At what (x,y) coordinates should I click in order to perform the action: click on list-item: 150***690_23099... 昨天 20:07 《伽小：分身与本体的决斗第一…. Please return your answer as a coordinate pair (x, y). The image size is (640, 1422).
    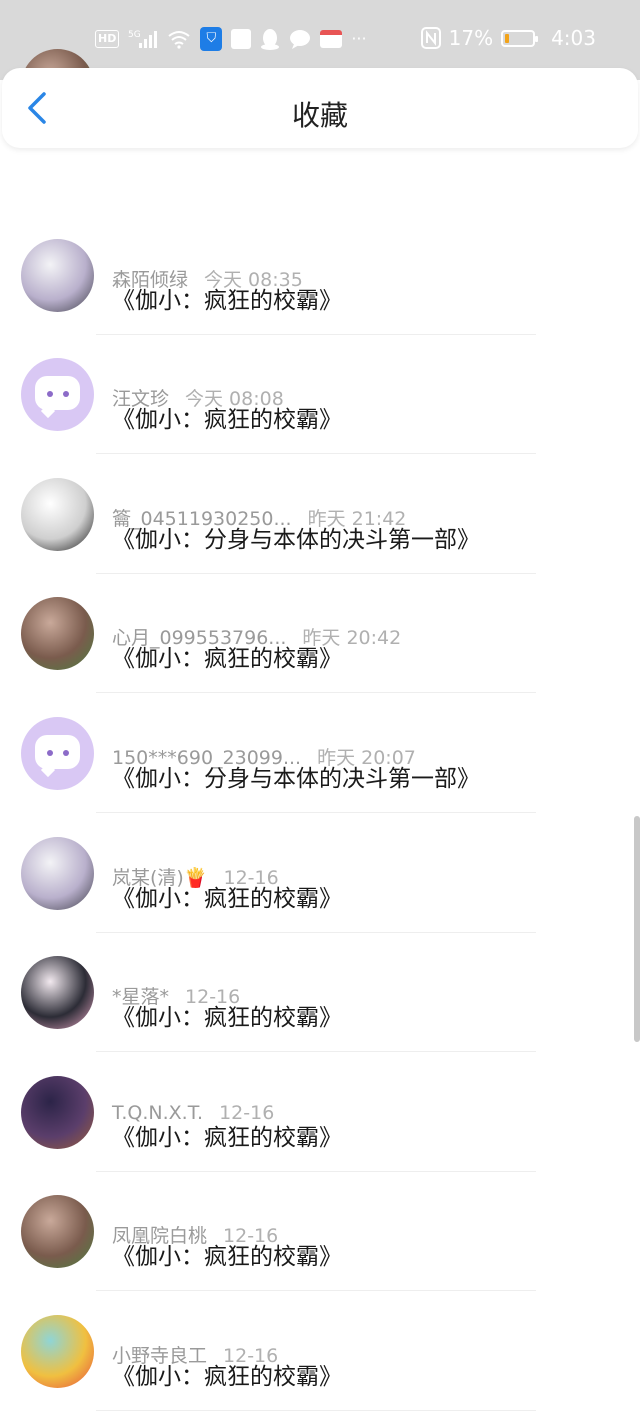
    Looking at the image, I should click on (320, 753).